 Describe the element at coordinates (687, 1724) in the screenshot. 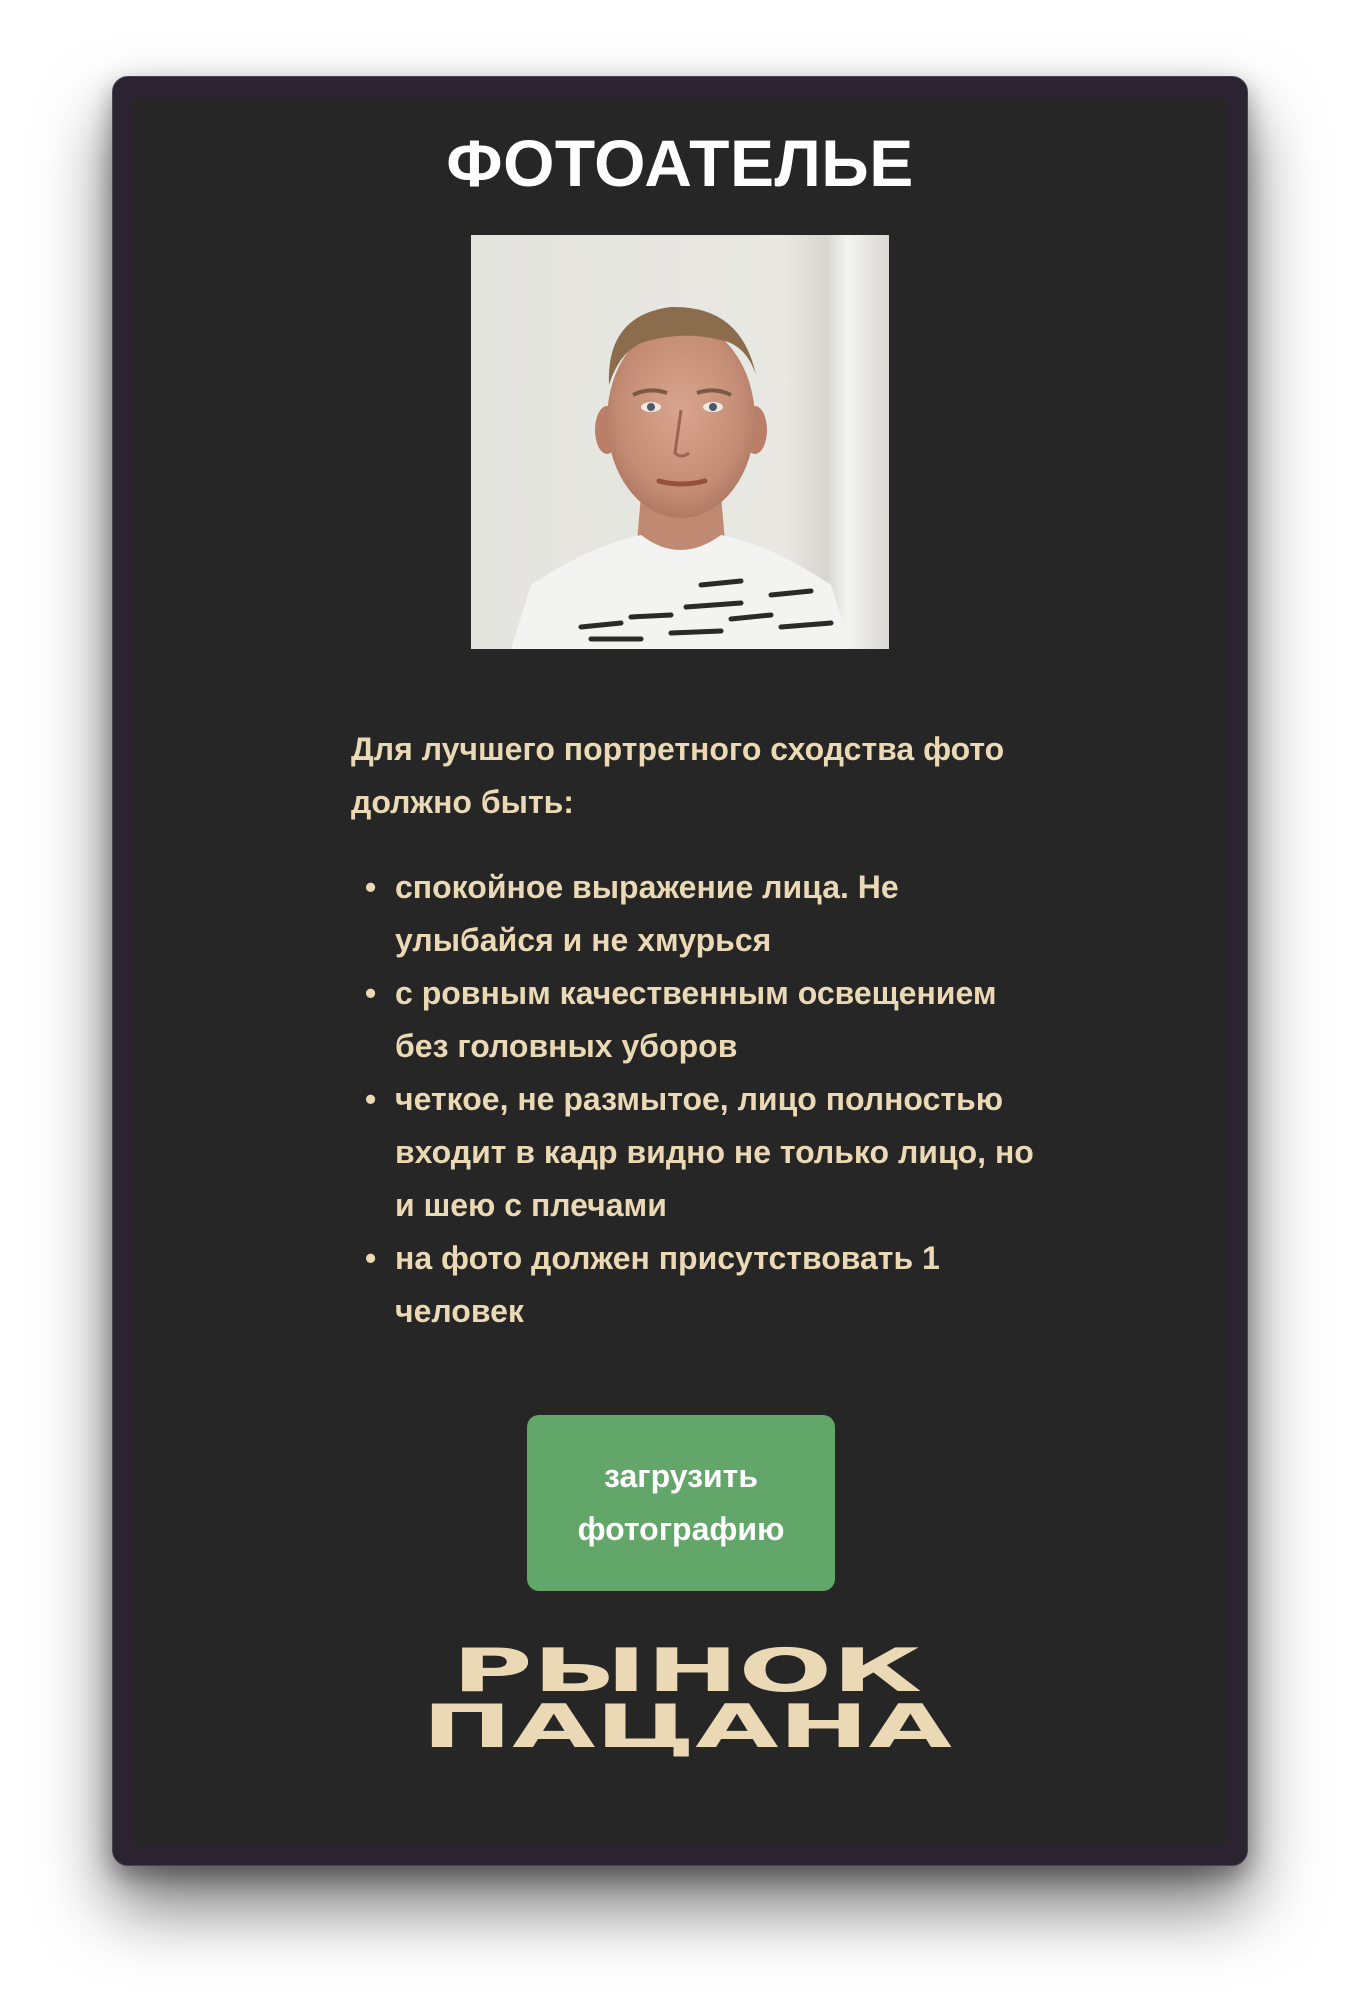

I see `logo-line-2: ПАЦАНА` at that location.